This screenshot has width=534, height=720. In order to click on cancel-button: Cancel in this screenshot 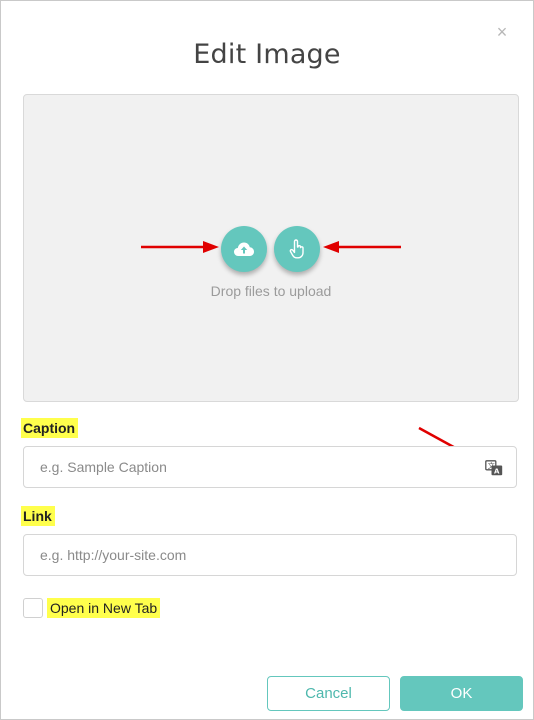, I will do `click(328, 693)`.